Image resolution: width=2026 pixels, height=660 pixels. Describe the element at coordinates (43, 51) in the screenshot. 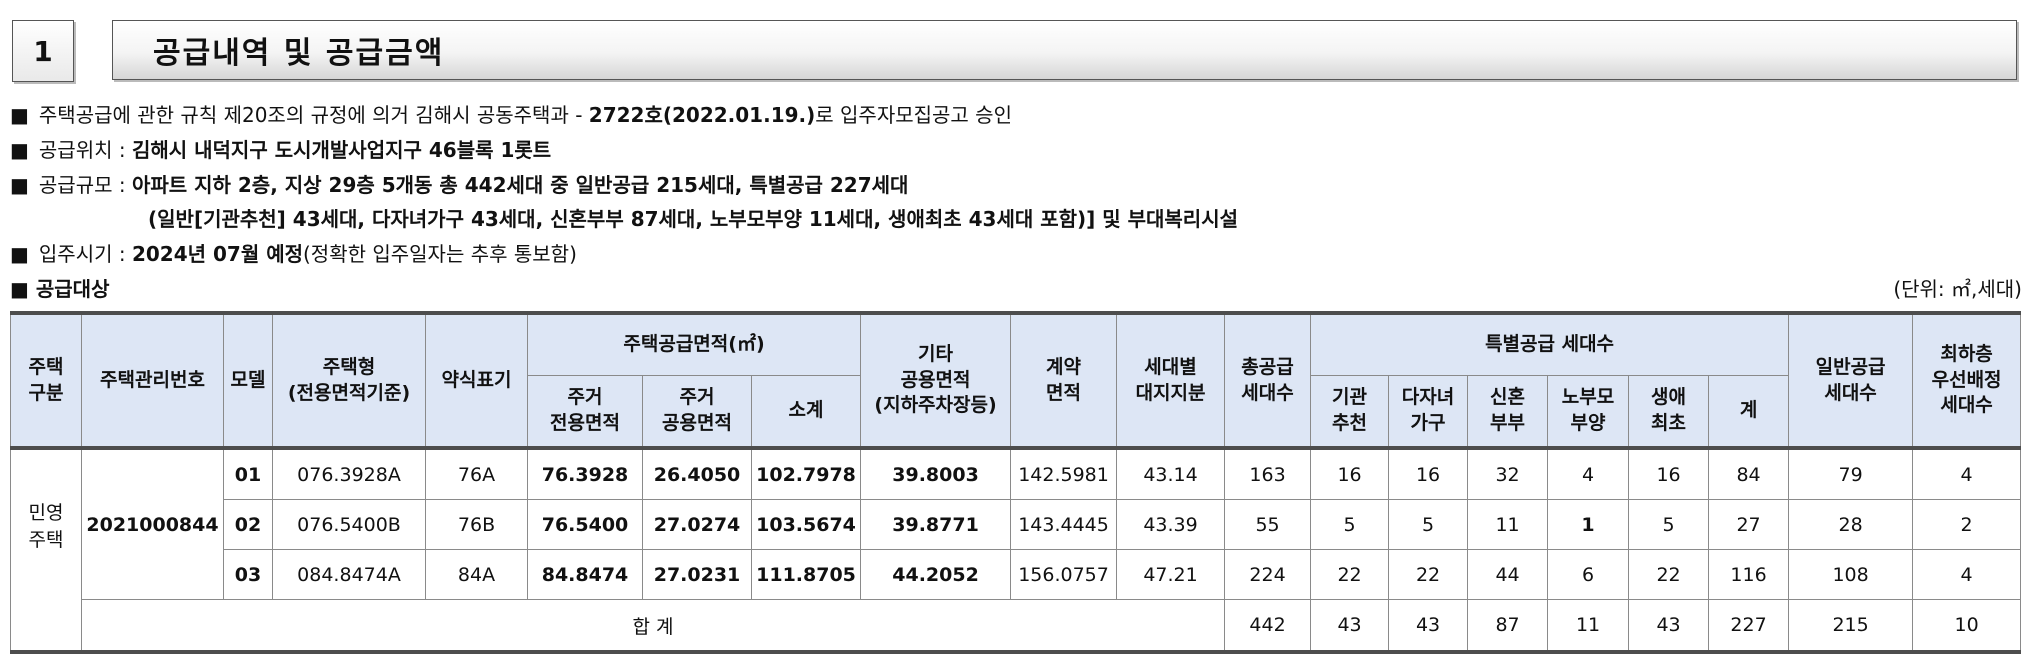

I see `section-number: 1` at that location.